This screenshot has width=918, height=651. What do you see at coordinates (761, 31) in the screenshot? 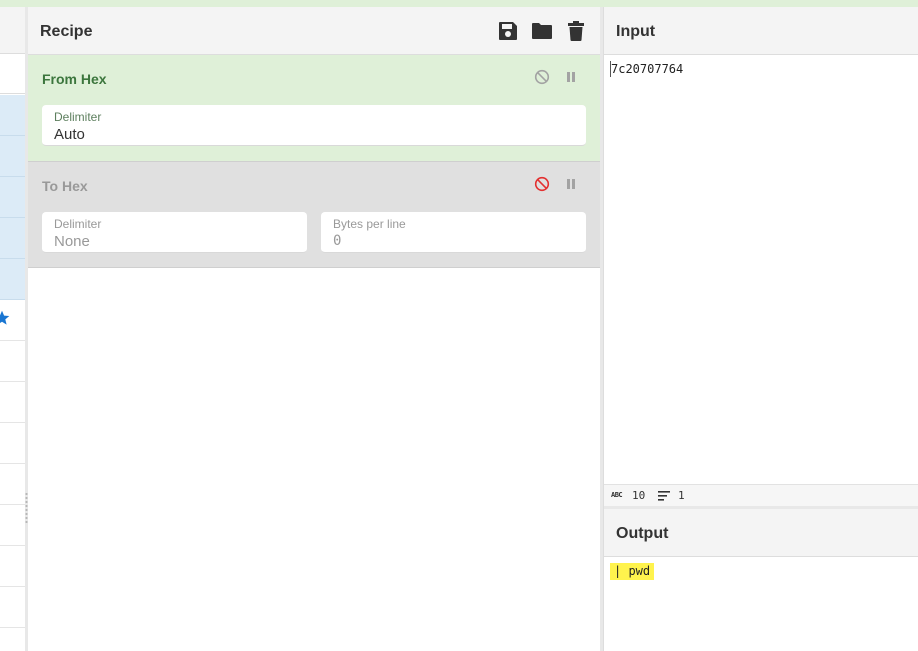
I see `input-header: Input` at bounding box center [761, 31].